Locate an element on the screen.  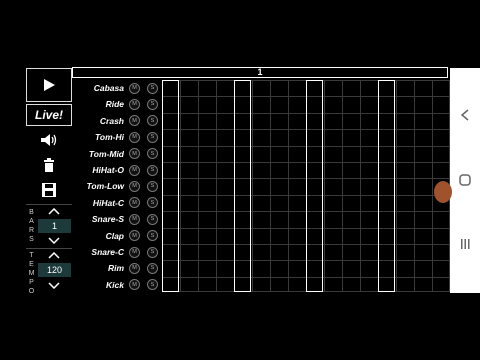
instrument-label: Ride is located at coordinates (114, 104).